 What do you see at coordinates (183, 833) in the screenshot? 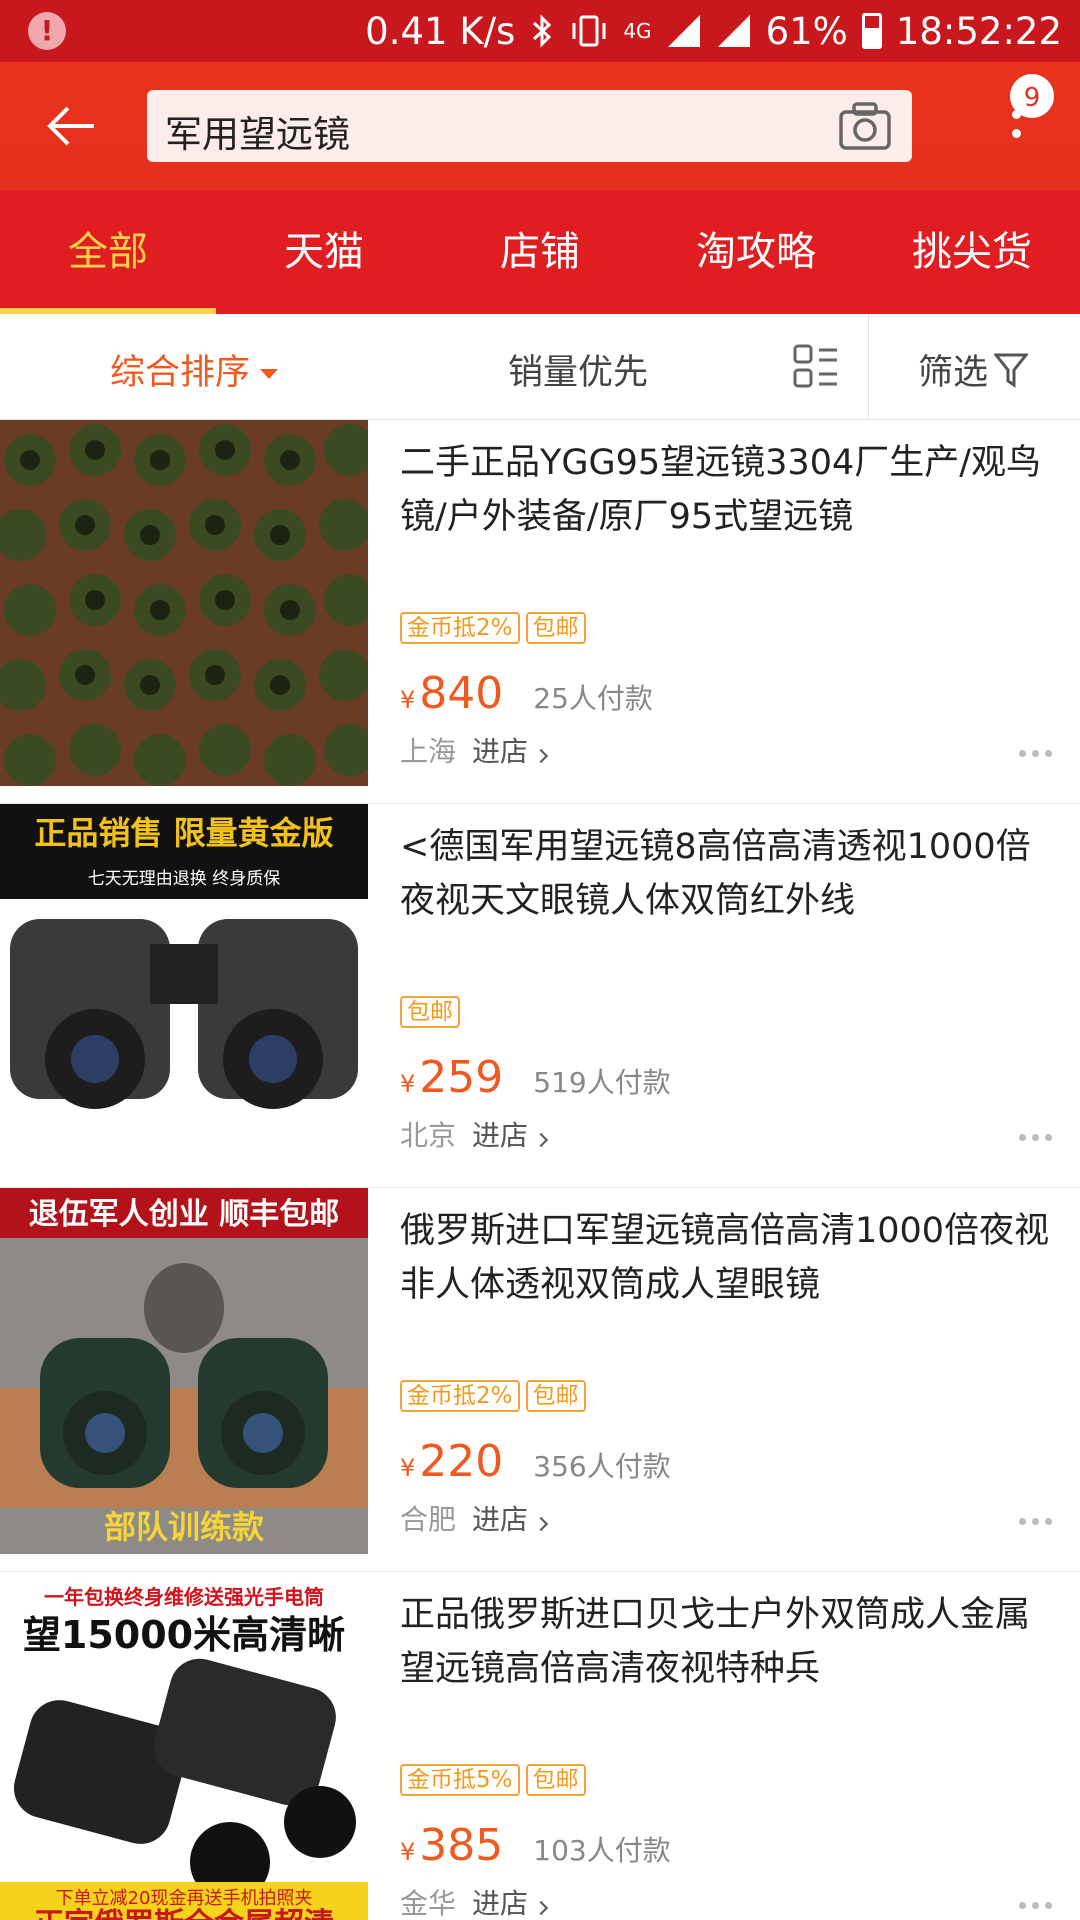
I see `banner-headline: 正品销售 限量黄金版` at bounding box center [183, 833].